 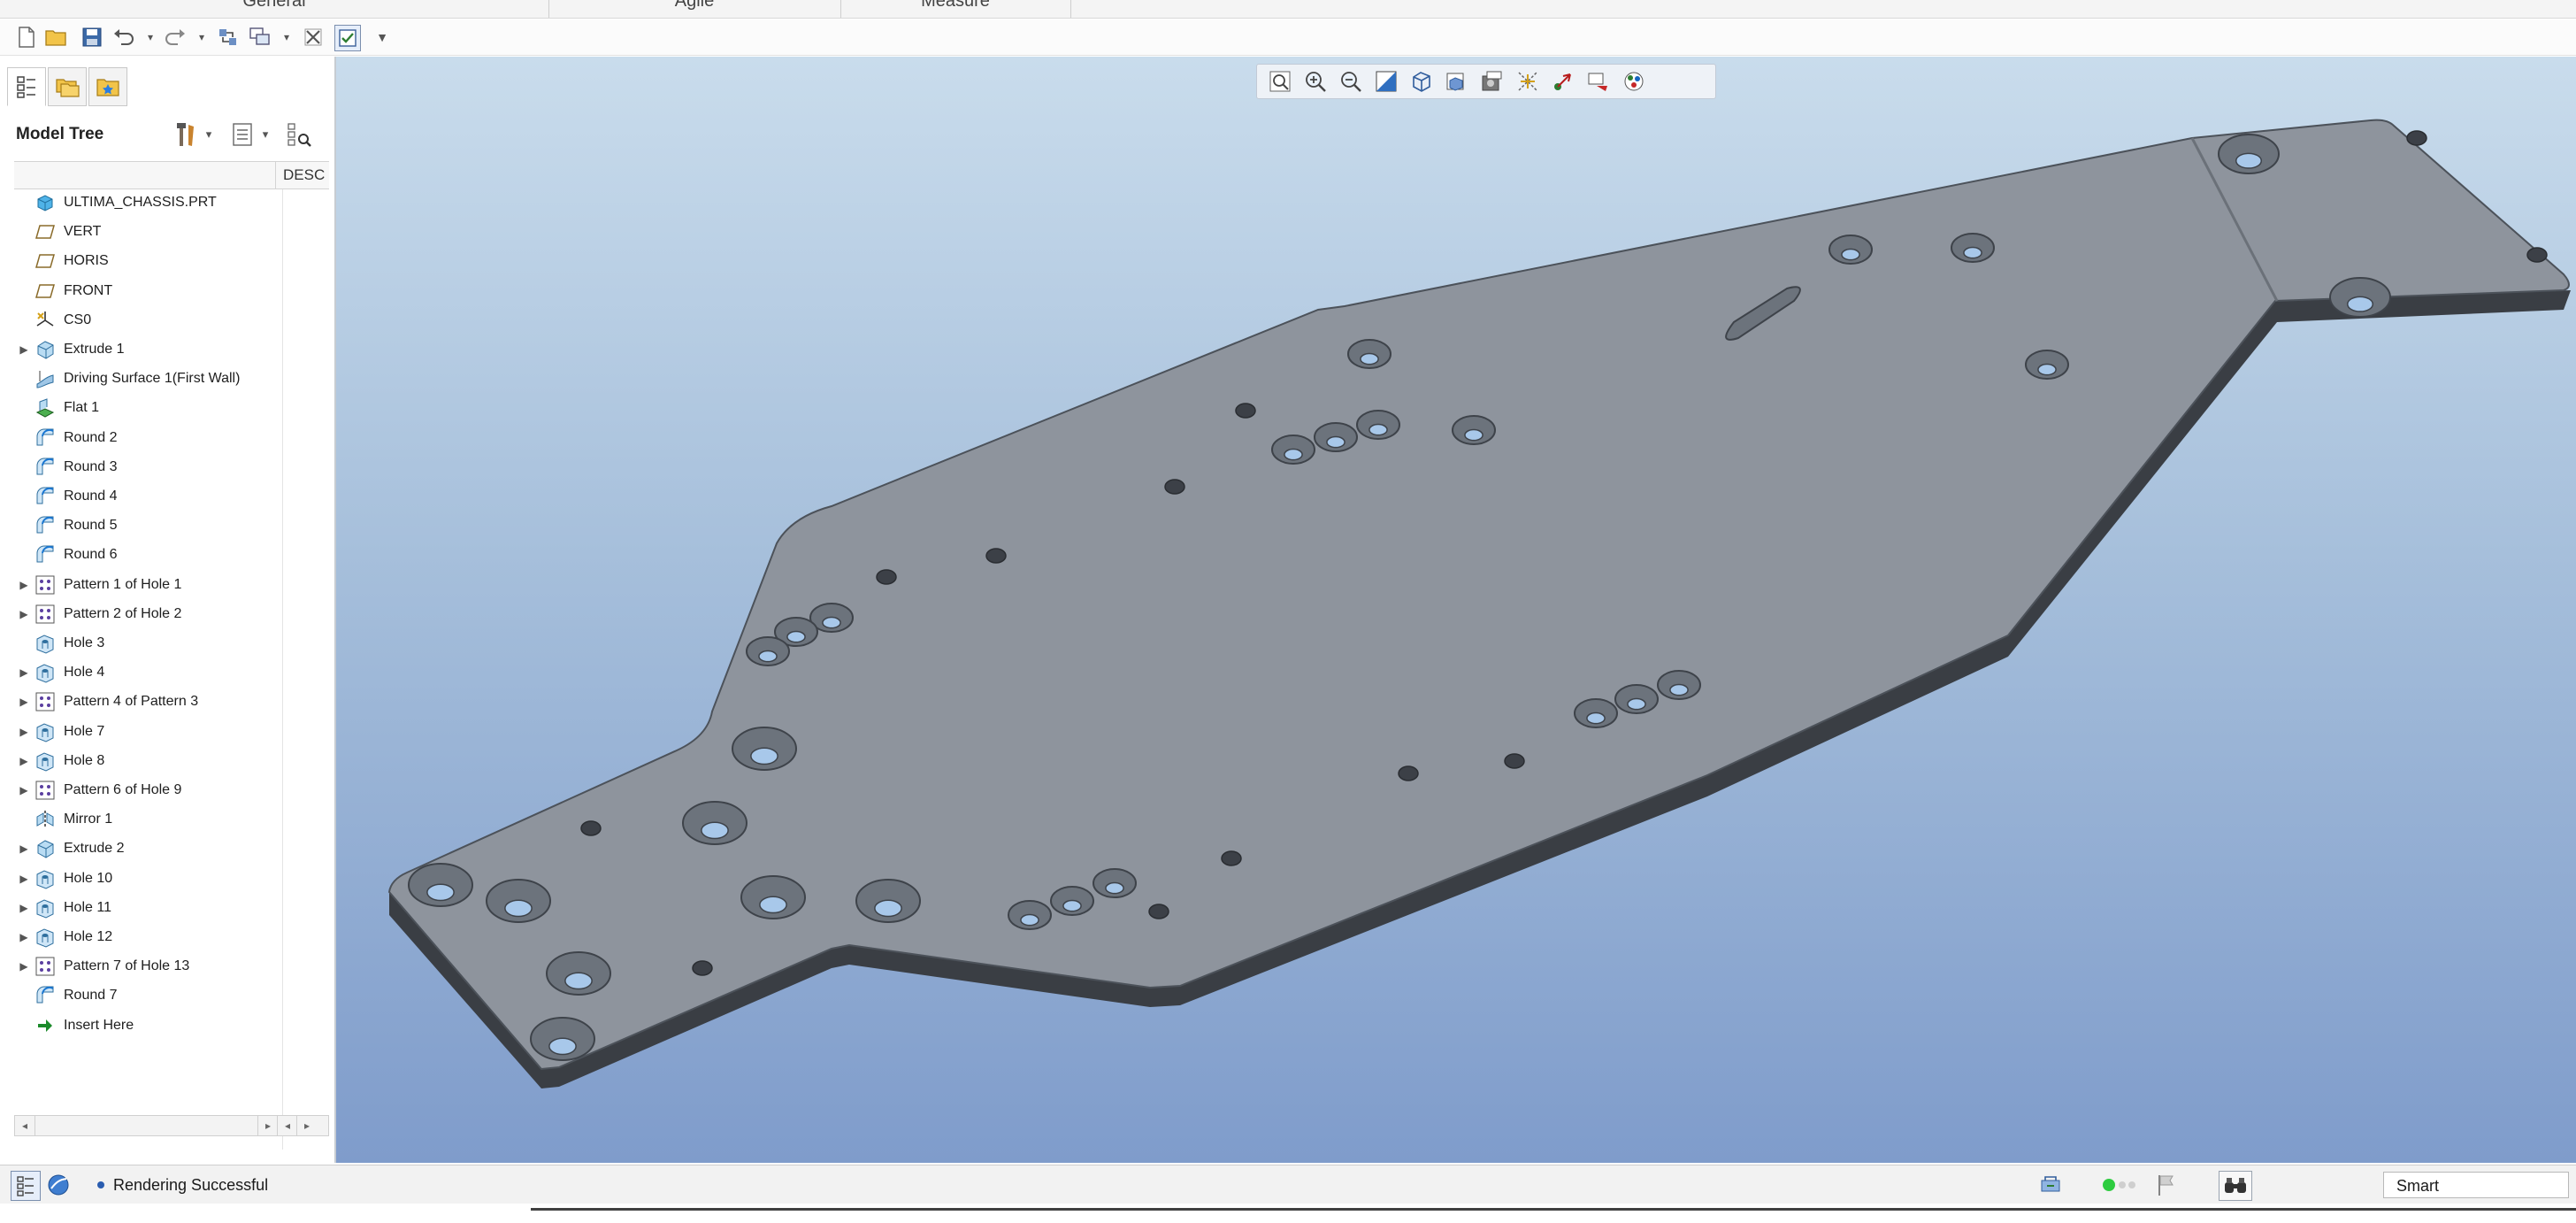 I want to click on scroll-right-icon: ▸, so click(x=267, y=1125).